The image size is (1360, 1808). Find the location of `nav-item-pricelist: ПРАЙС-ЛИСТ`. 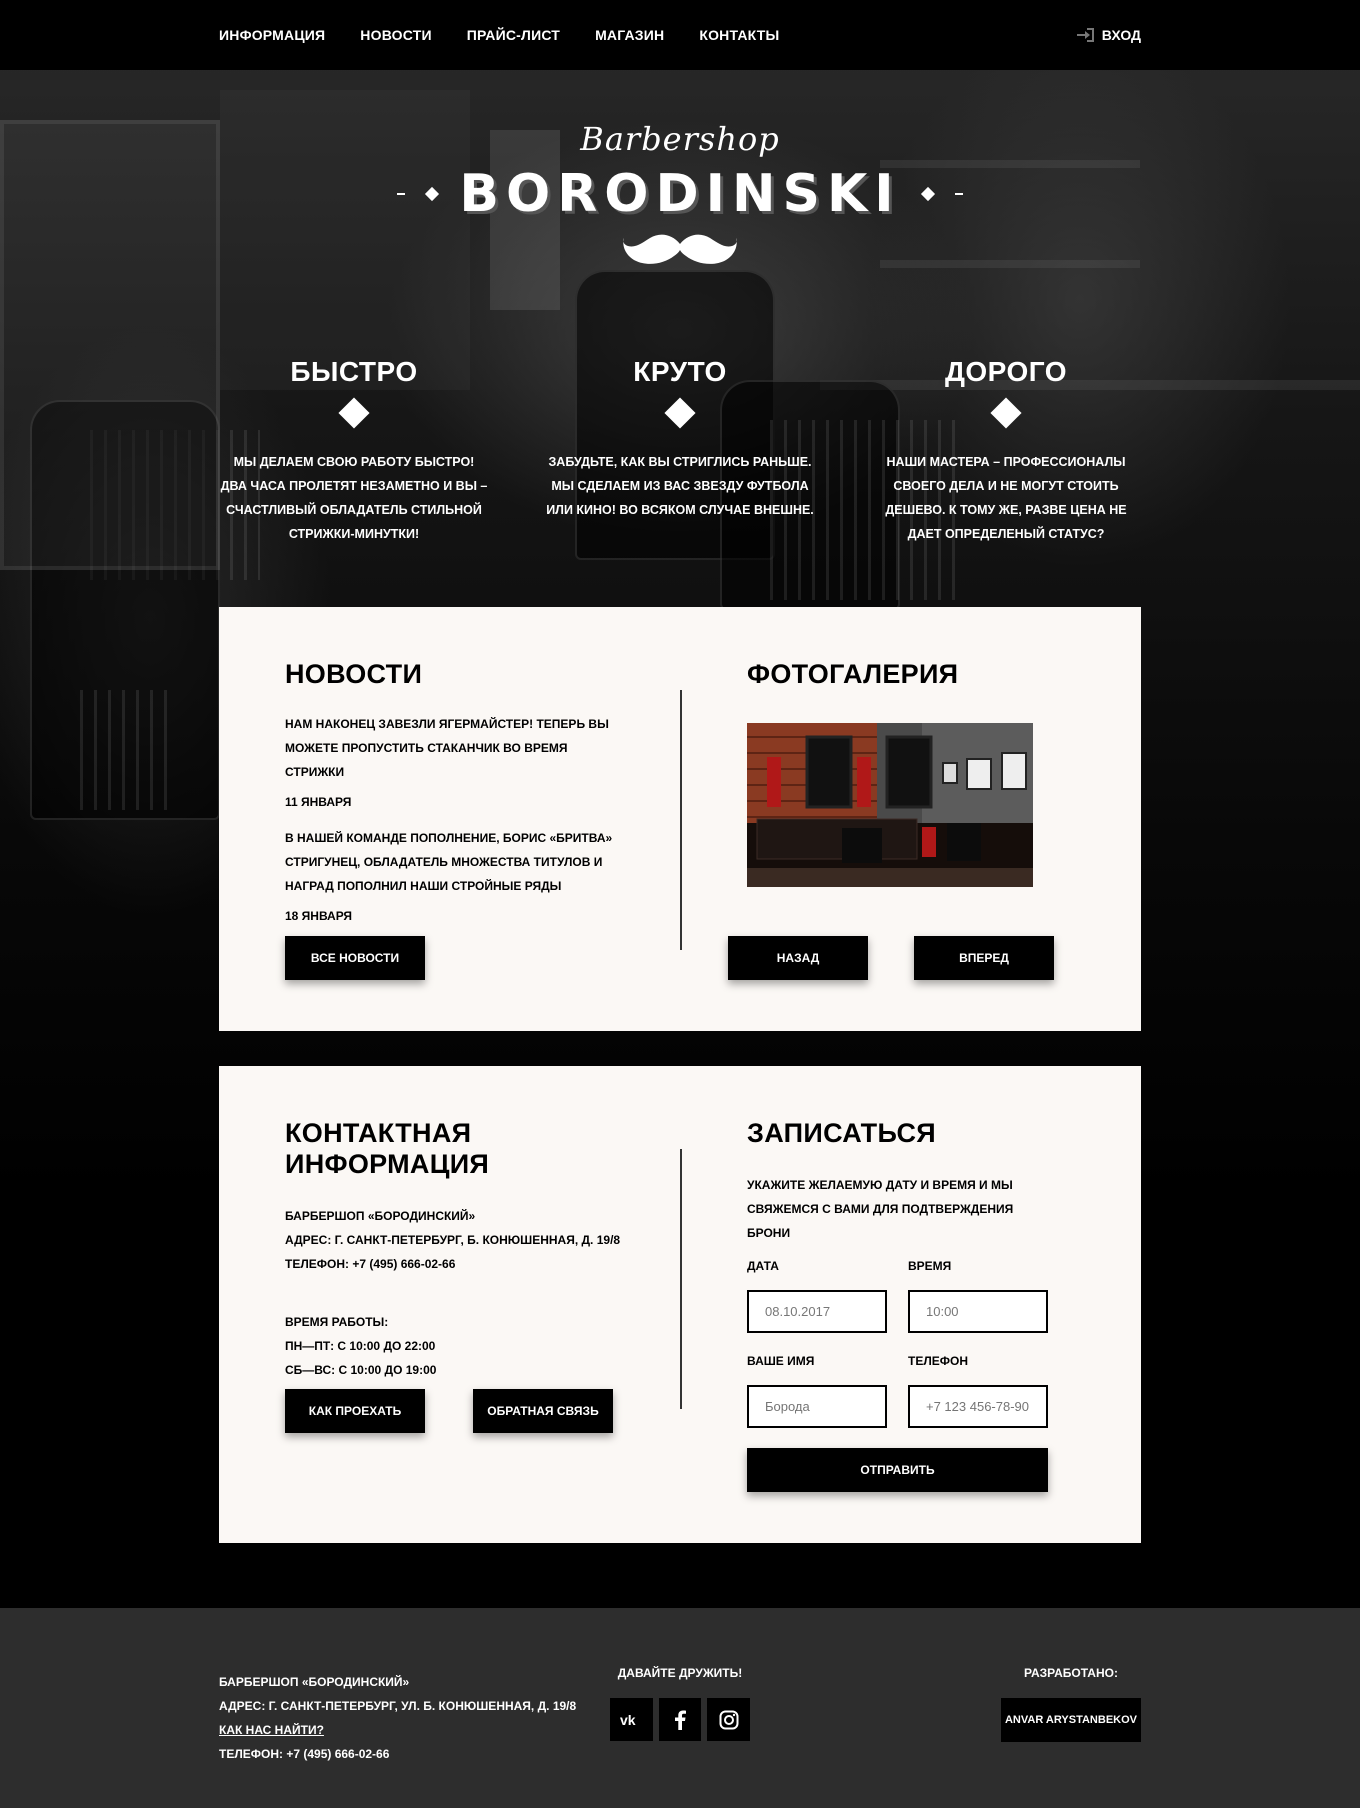

nav-item-pricelist: ПРАЙС-ЛИСТ is located at coordinates (513, 35).